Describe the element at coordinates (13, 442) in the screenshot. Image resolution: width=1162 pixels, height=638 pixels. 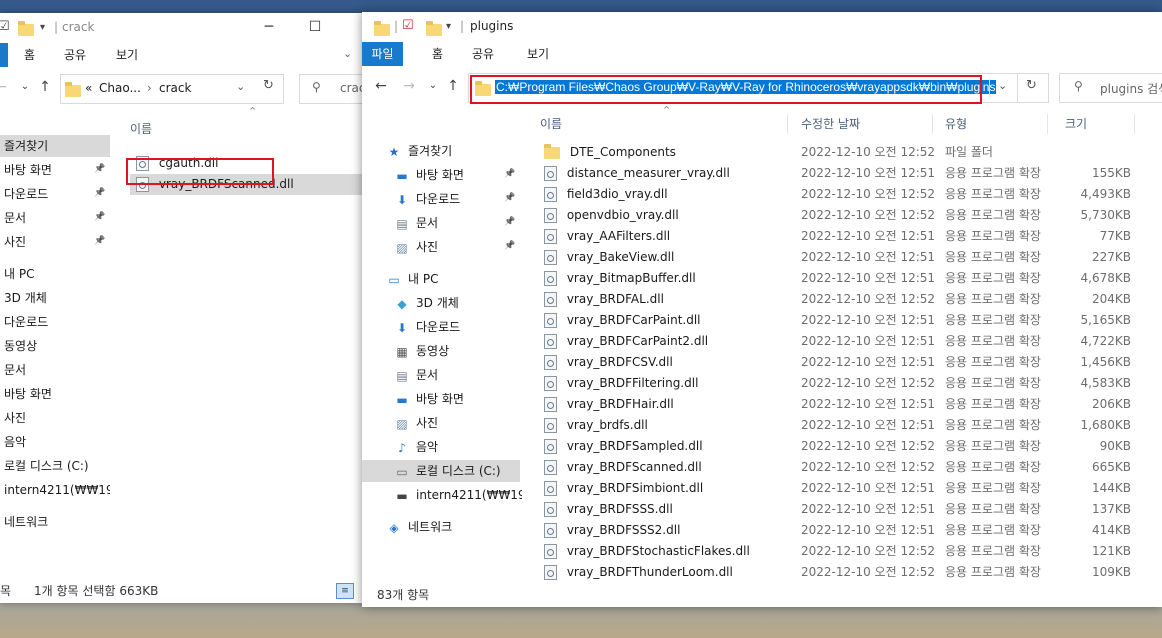
I see `nav-item: 음악` at that location.